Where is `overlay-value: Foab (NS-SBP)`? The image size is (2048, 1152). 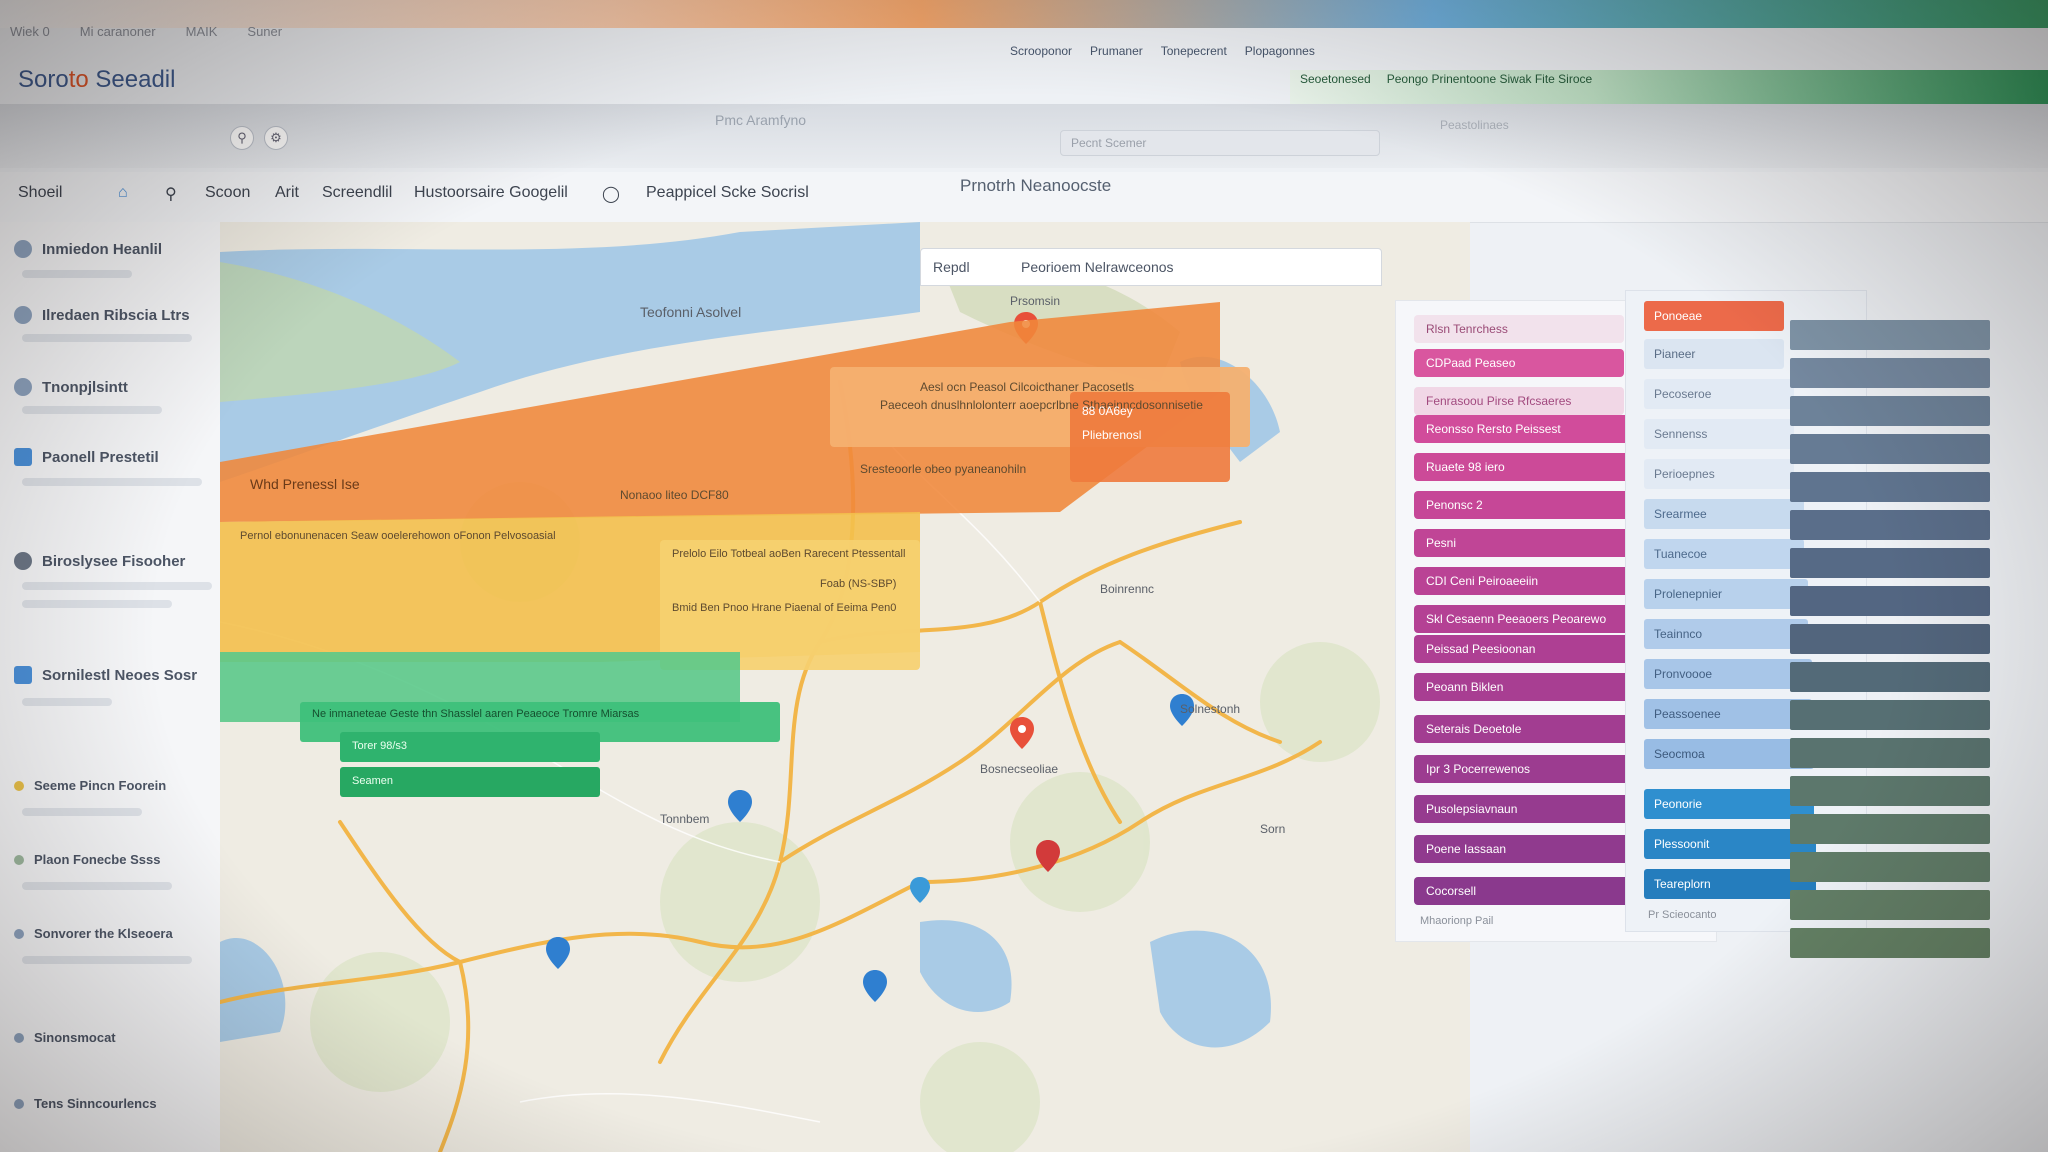
overlay-value: Foab (NS-SBP) is located at coordinates (858, 584).